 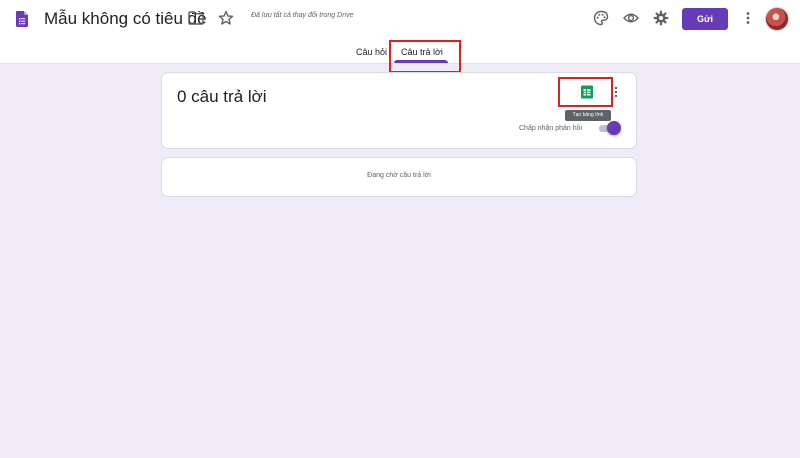 I want to click on response-count: 0 câu trả lời, so click(x=222, y=96).